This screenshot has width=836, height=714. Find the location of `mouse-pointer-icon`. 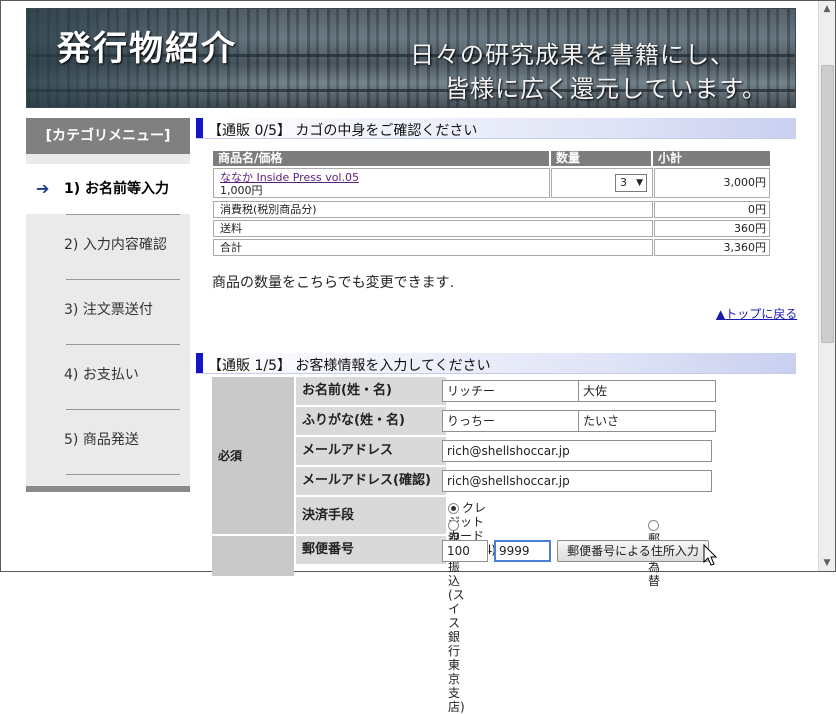

mouse-pointer-icon is located at coordinates (710, 555).